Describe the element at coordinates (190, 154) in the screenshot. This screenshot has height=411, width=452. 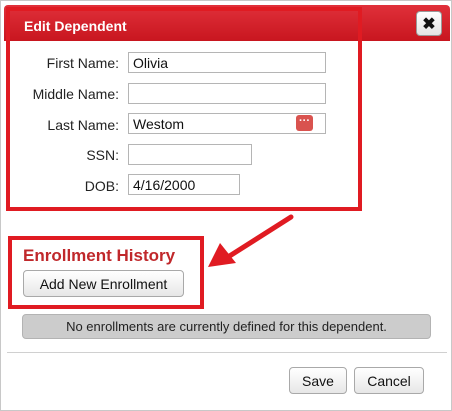
I see `ssn-input` at that location.